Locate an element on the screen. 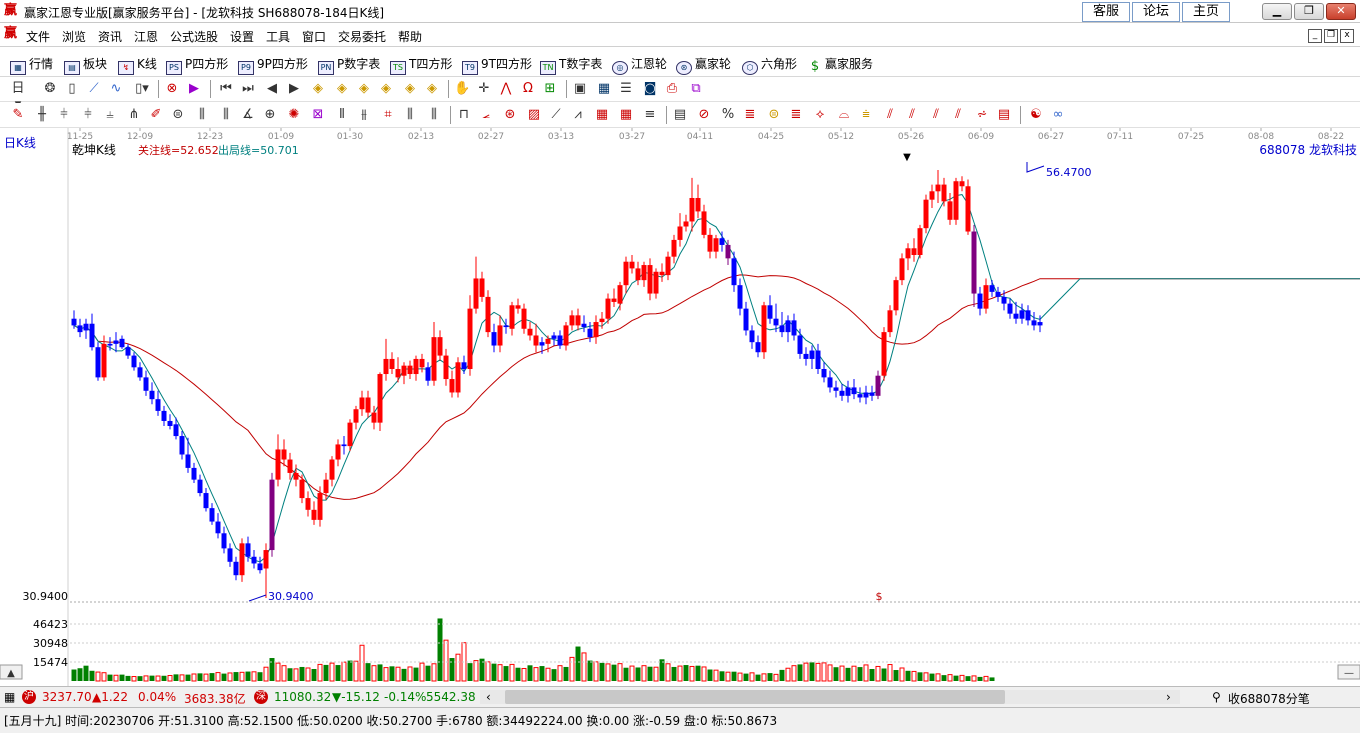  toolbar-p-number-button: PN P数字表 is located at coordinates (349, 65).